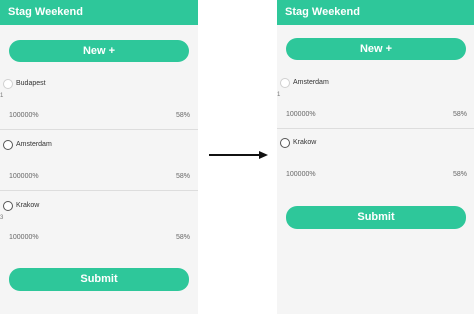  I want to click on arrow-head-icon, so click(263, 155).